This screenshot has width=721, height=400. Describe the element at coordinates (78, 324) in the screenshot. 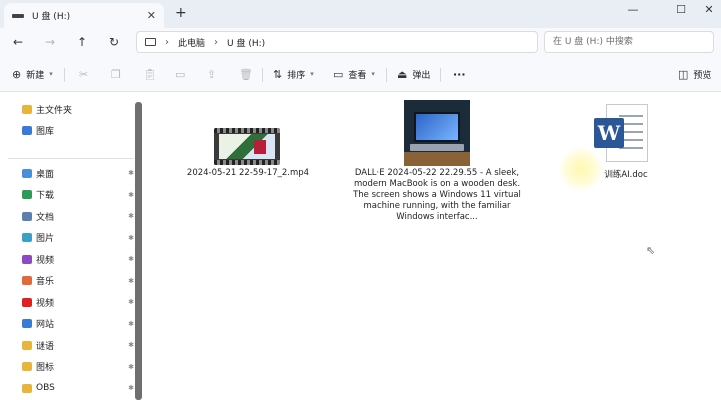

I see `sidebar-item-website: 网站 ✱` at that location.